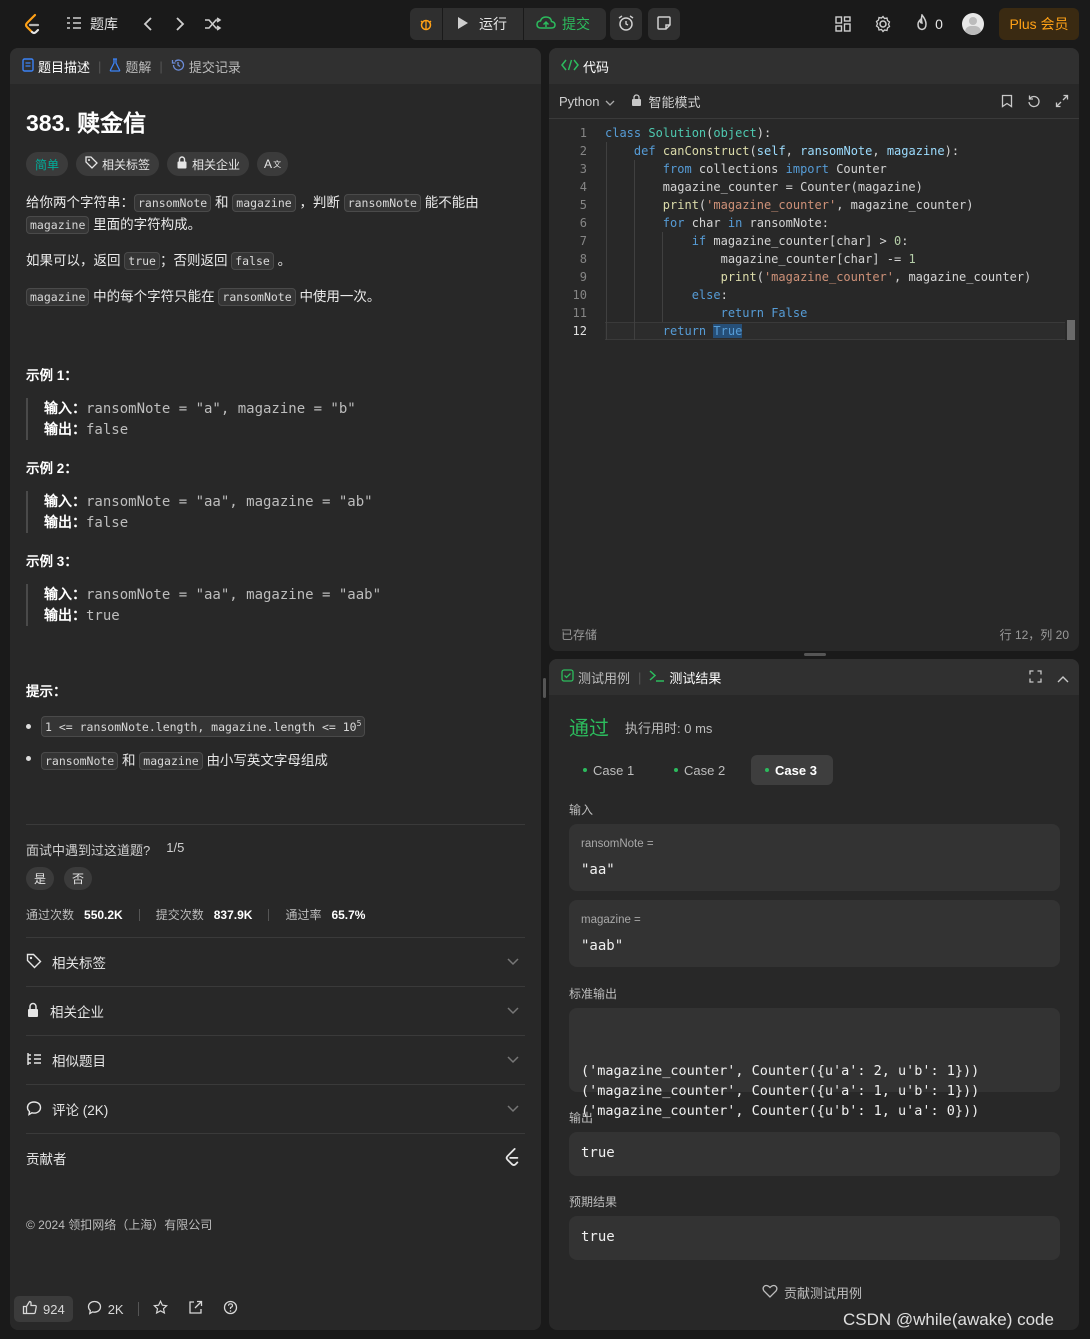 The height and width of the screenshot is (1339, 1090). I want to click on leetcode-contributor-icon, so click(512, 1158).